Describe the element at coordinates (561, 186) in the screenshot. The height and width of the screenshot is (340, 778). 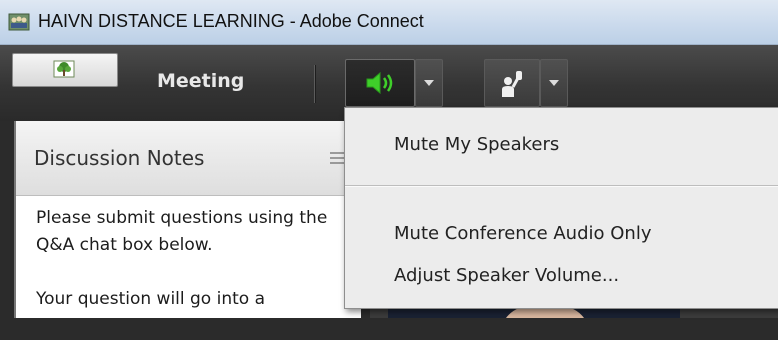
I see `menu-divider` at that location.